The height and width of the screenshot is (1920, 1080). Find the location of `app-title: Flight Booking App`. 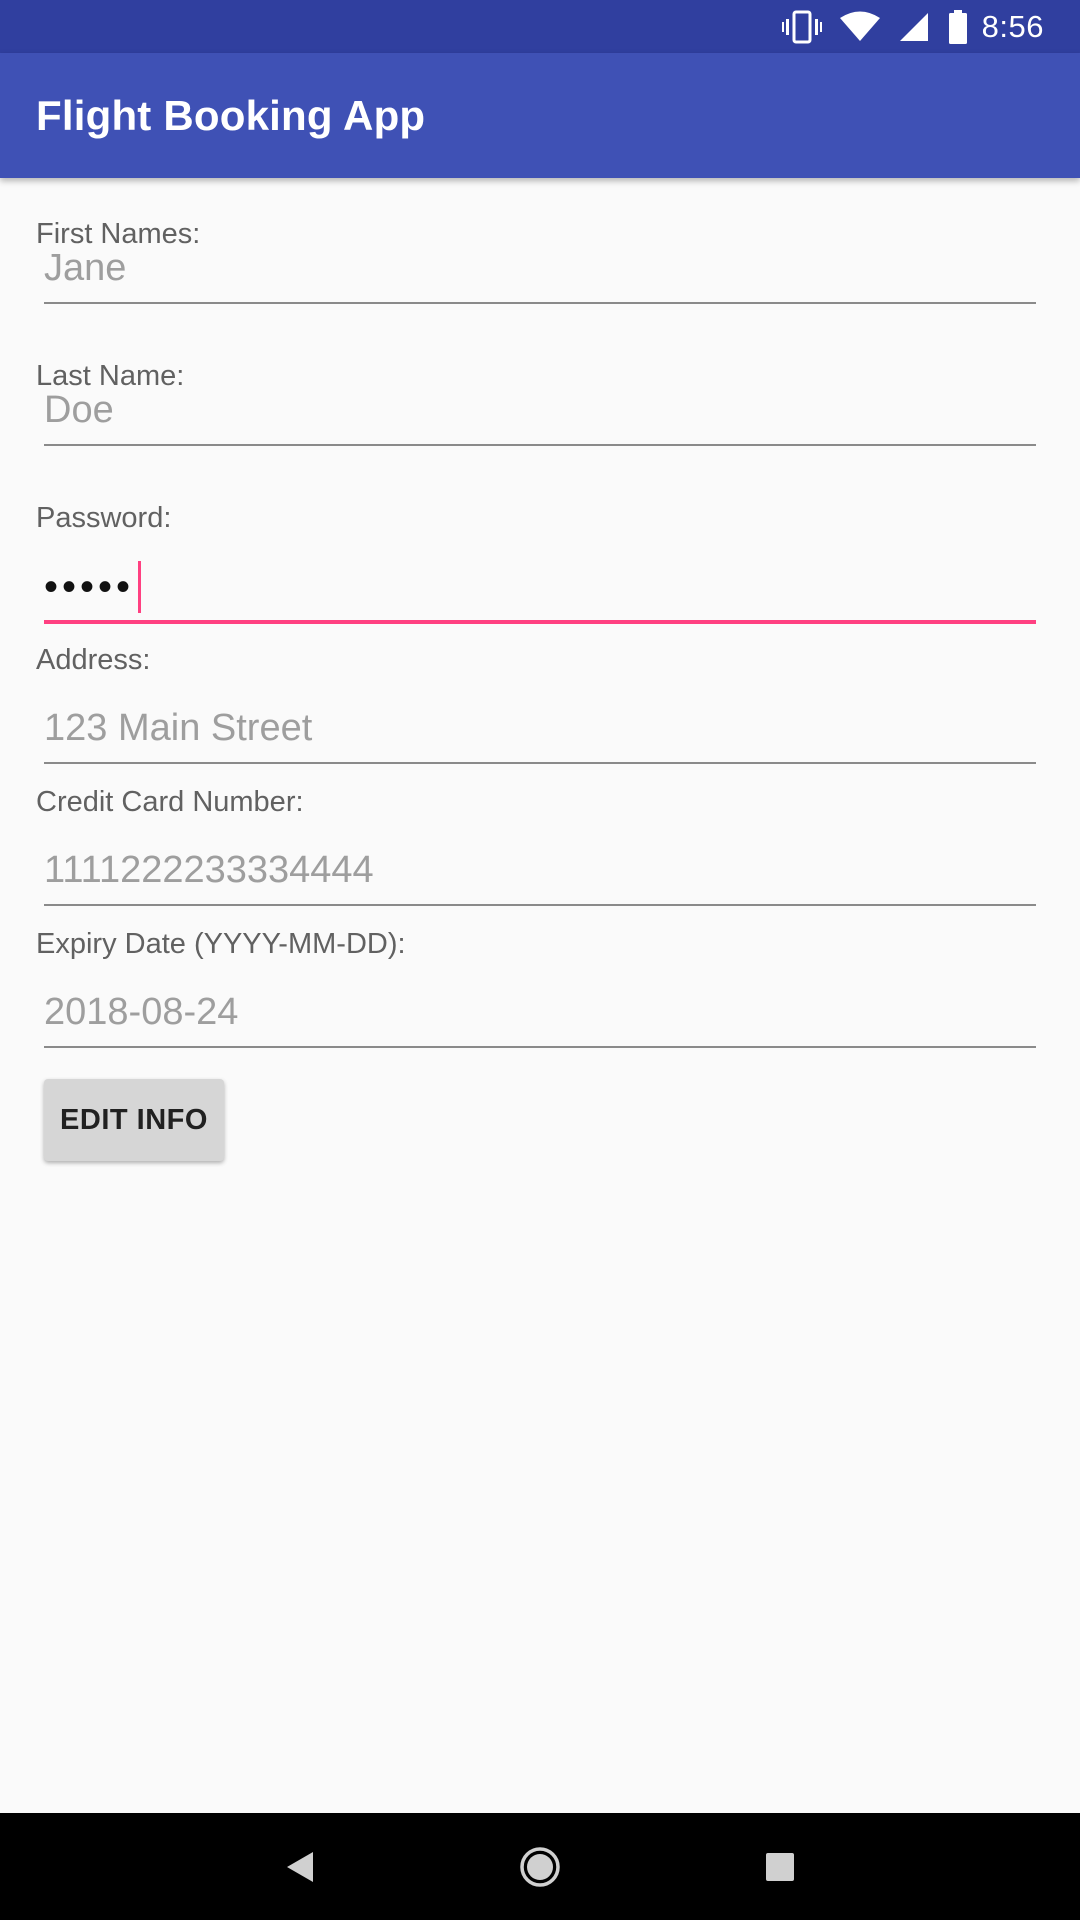

app-title: Flight Booking App is located at coordinates (231, 115).